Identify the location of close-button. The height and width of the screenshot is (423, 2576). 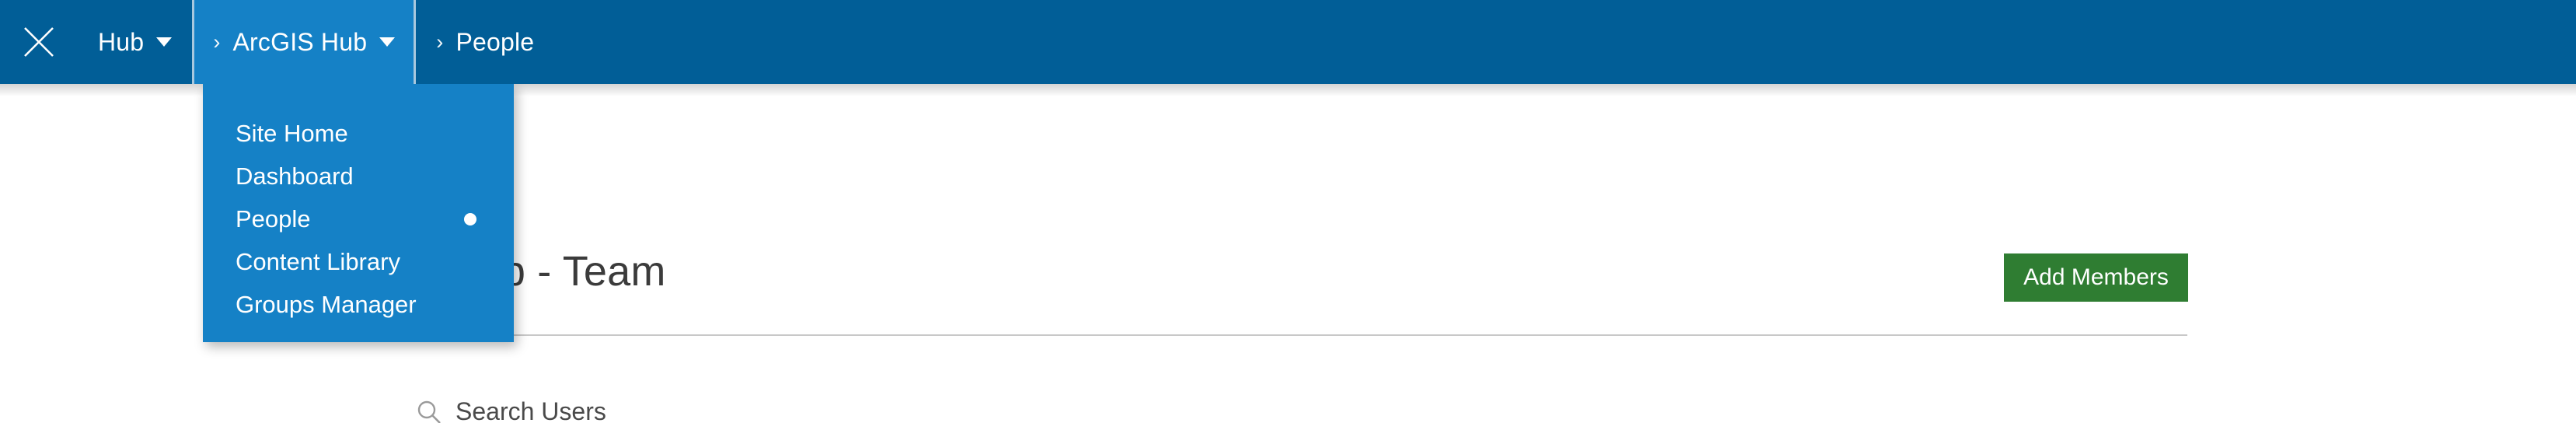
(39, 42).